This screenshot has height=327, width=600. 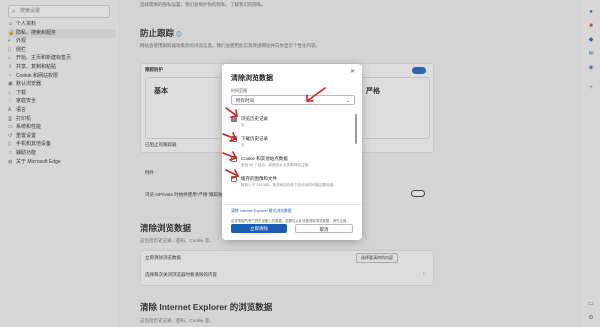 I want to click on annotation-arrows, so click(x=274, y=133).